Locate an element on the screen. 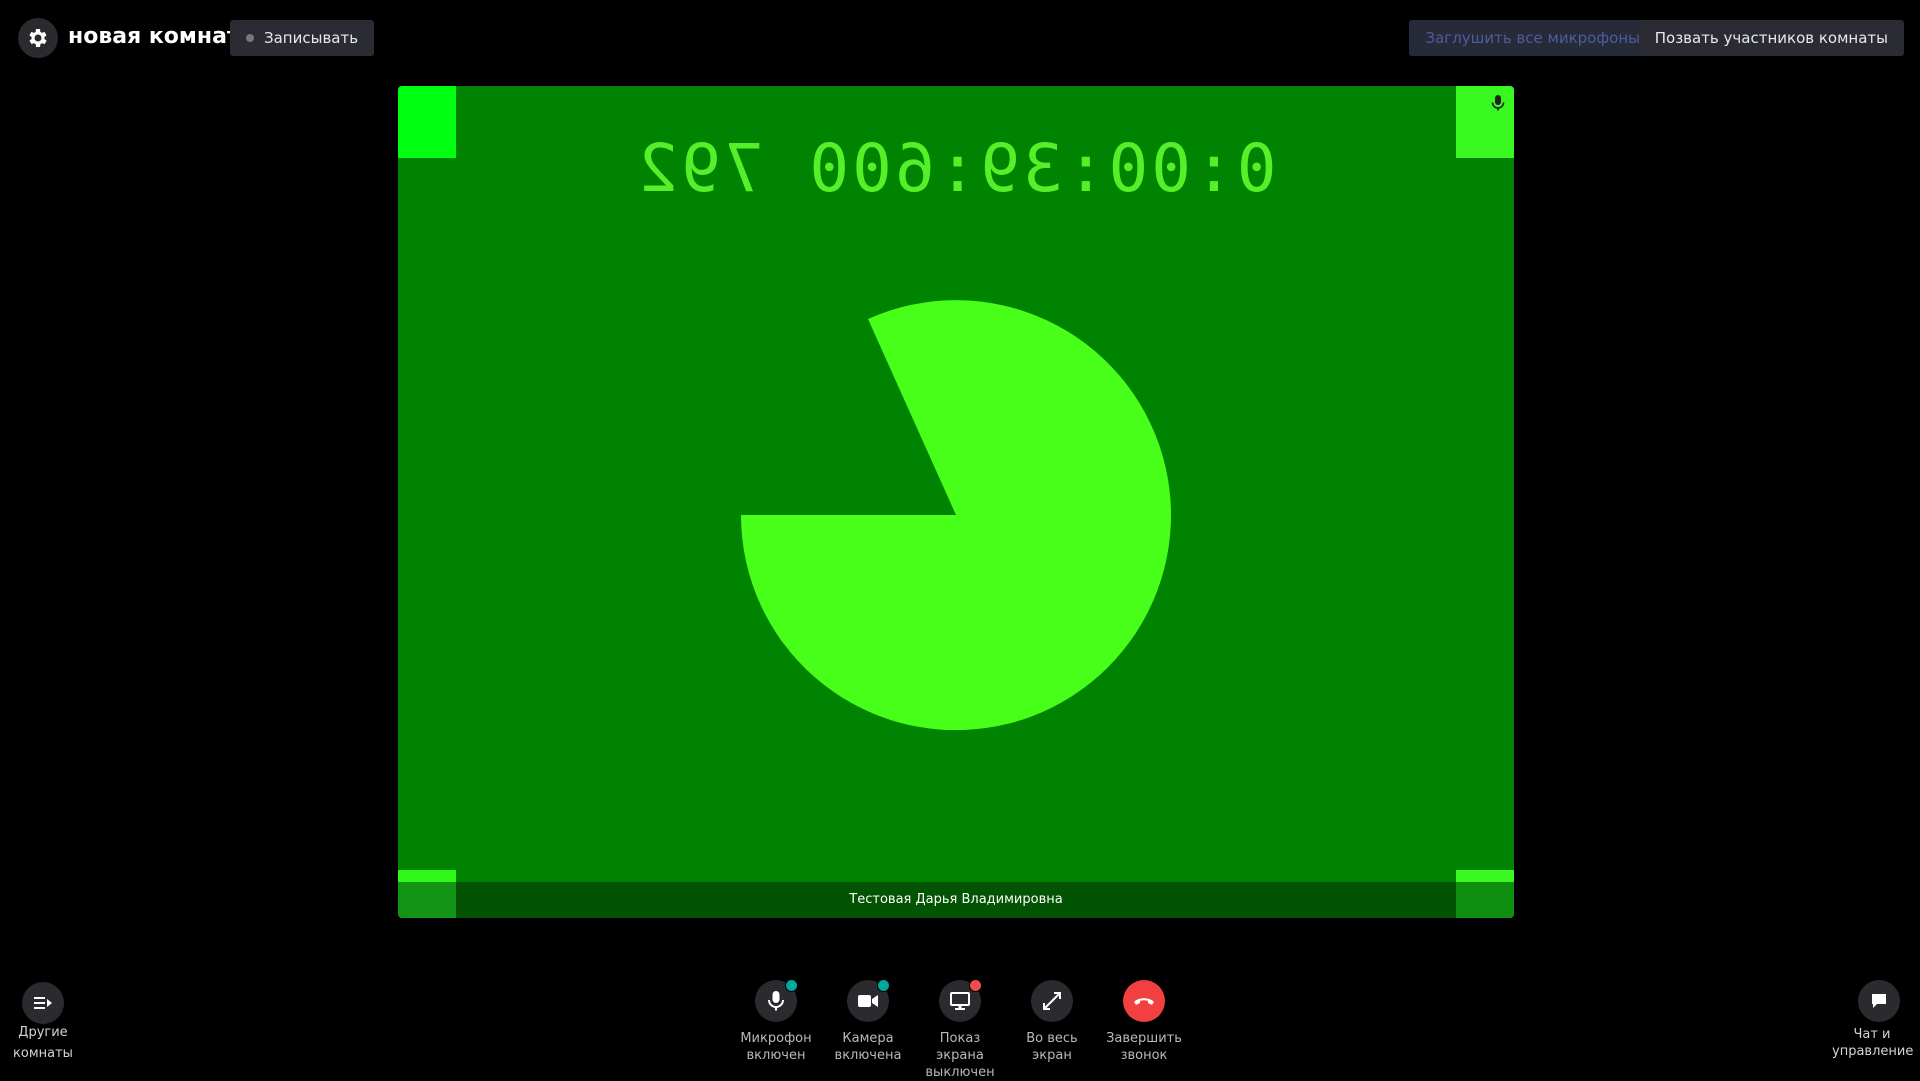 The width and height of the screenshot is (1920, 1081). list-play-icon is located at coordinates (43, 1003).